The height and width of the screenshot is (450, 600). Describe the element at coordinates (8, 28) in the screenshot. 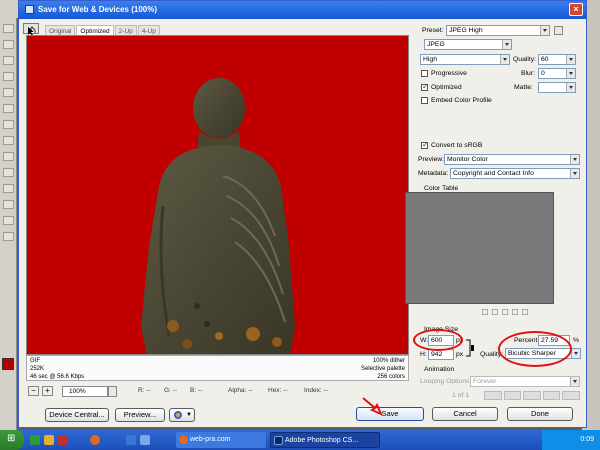

I see `move-tool-icon` at that location.